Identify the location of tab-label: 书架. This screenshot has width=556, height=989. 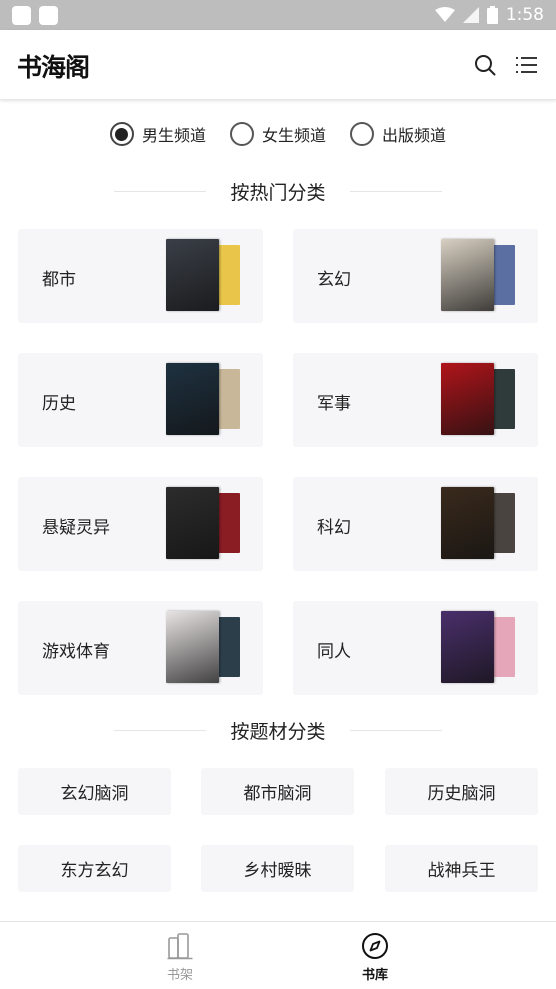
(179, 975).